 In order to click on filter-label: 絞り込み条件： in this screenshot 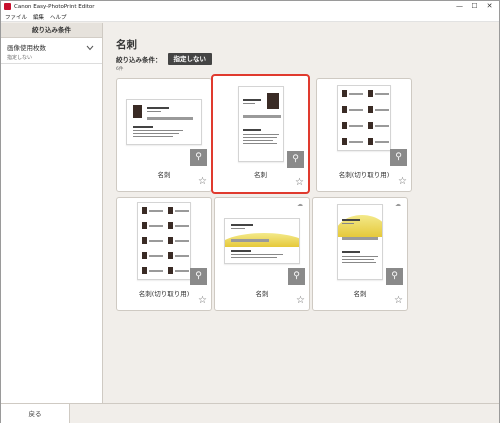, I will do `click(139, 60)`.